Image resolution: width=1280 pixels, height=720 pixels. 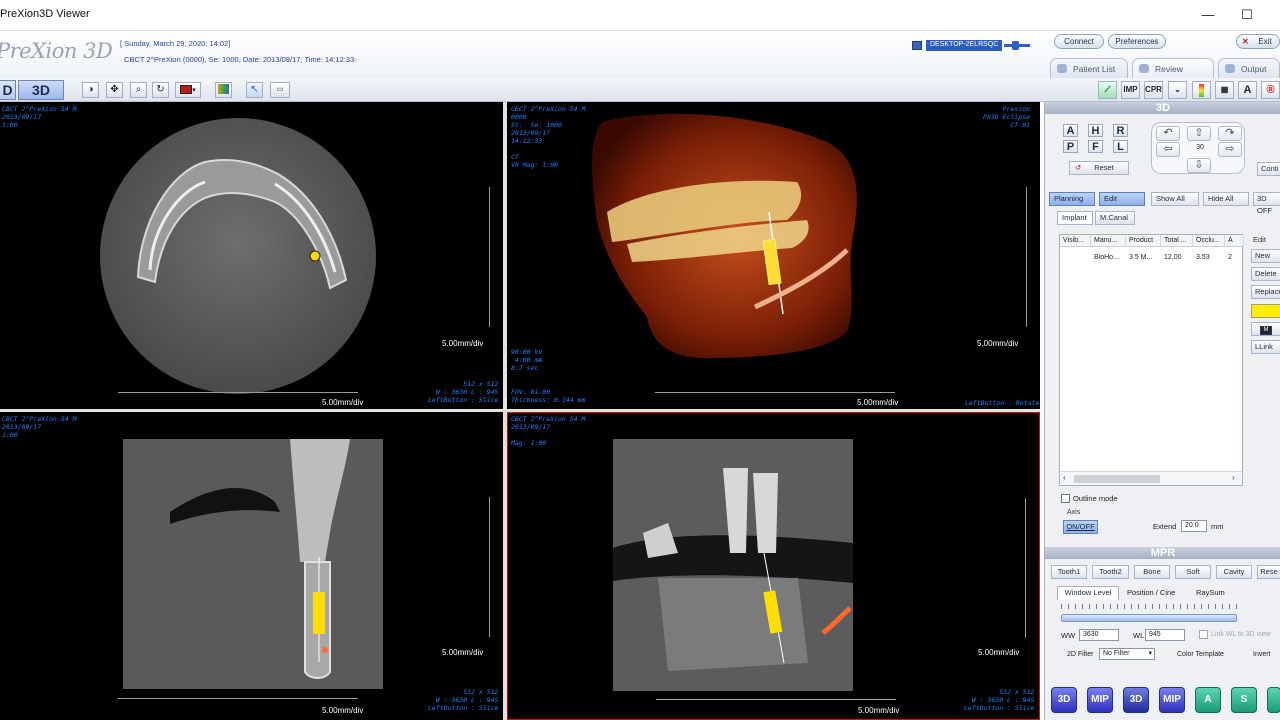 I want to click on implant-color-button, so click(x=1265, y=311).